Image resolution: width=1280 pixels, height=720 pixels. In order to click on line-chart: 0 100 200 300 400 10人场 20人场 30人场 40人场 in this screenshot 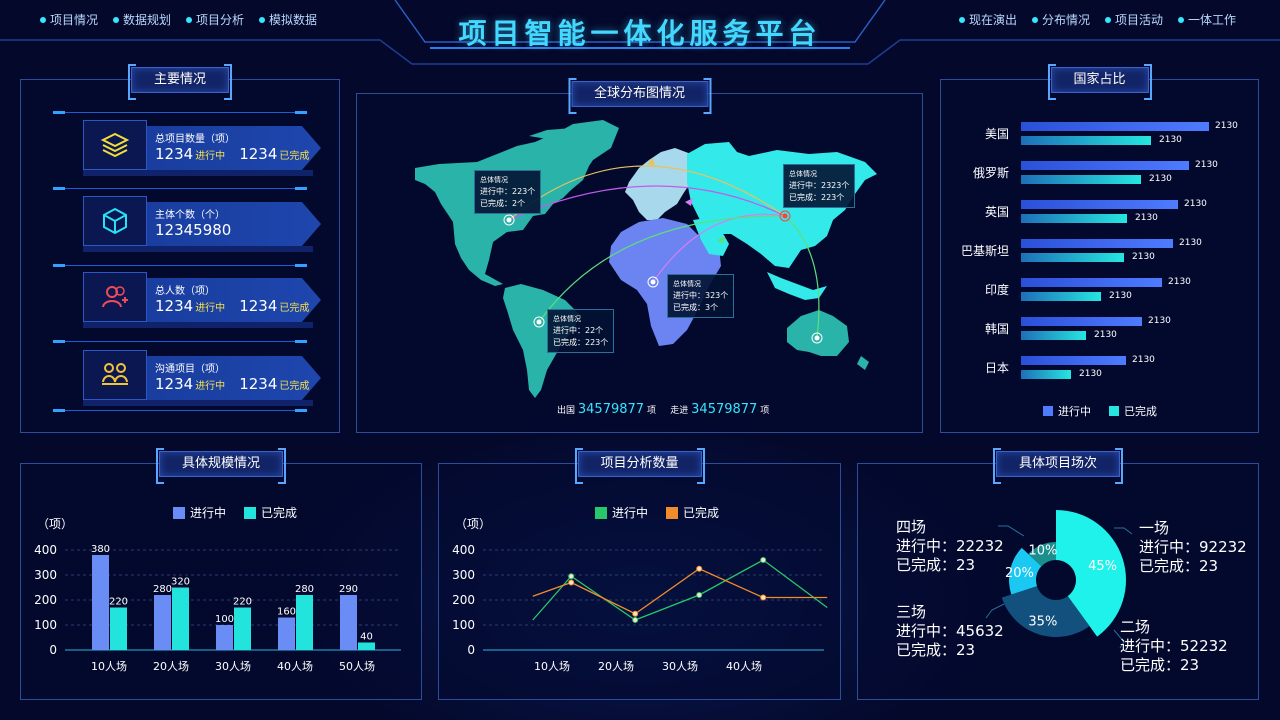, I will do `click(640, 608)`.